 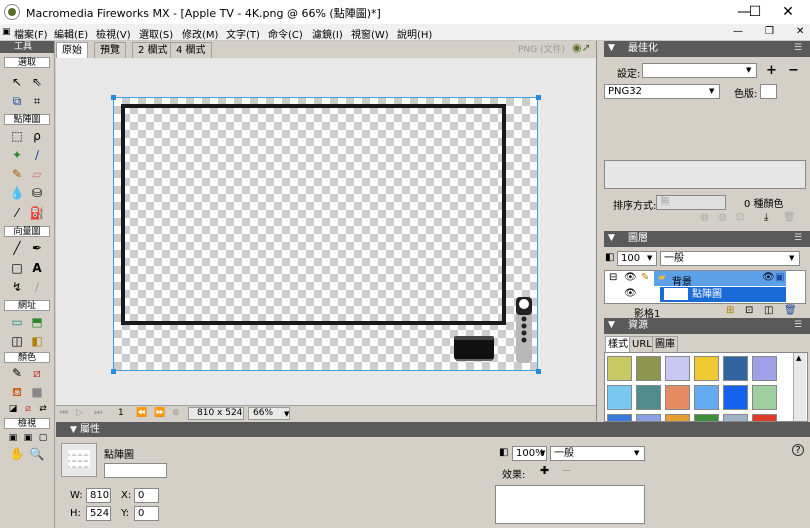 What do you see at coordinates (790, 310) in the screenshot?
I see `delete-layer-icon: 🗑` at bounding box center [790, 310].